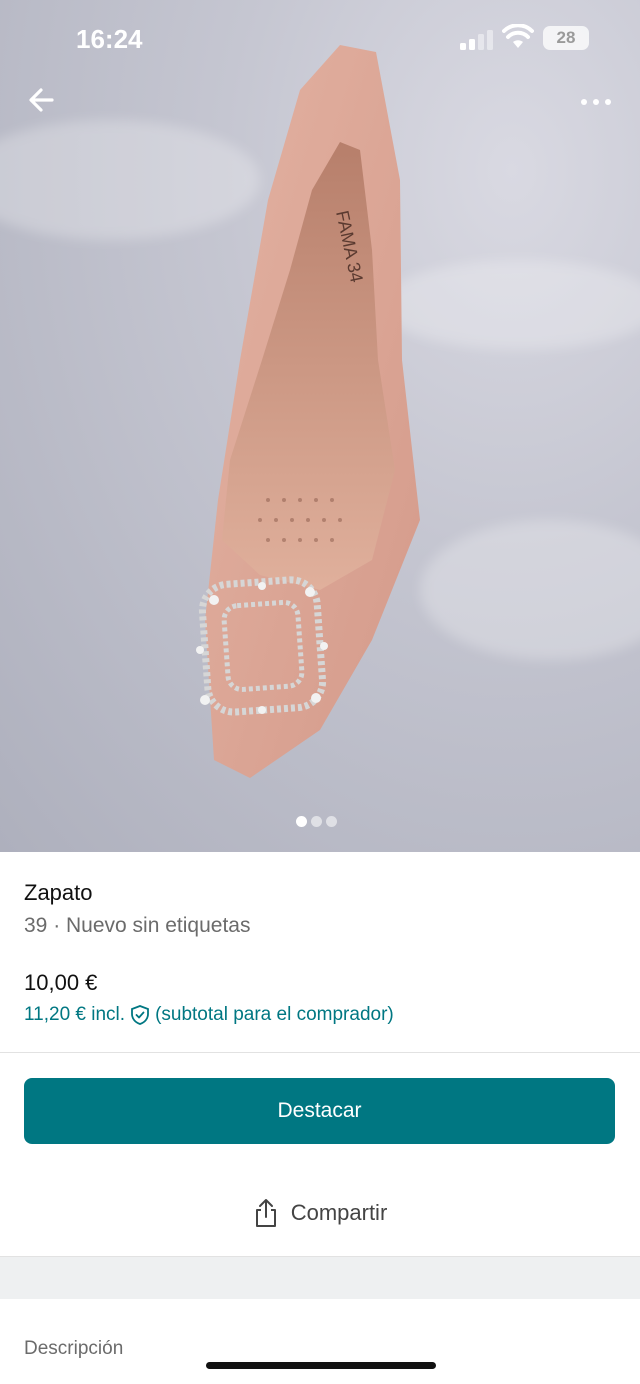  Describe the element at coordinates (596, 102) in the screenshot. I see `more-dots-icon` at that location.